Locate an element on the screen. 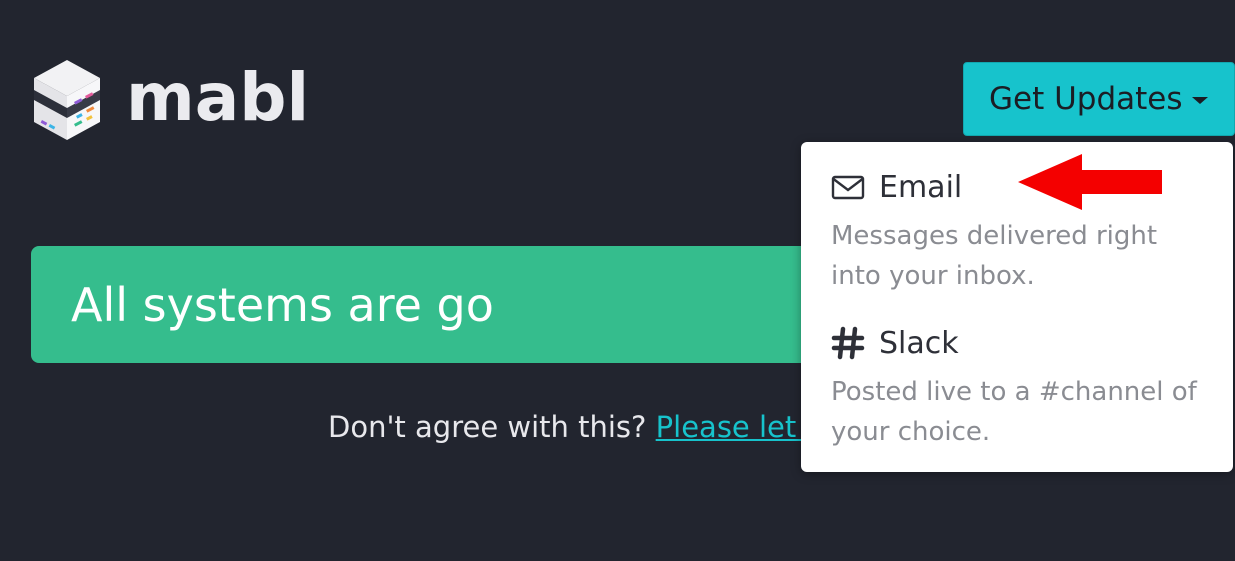 The image size is (1235, 561). feedback-link: Please let u is located at coordinates (740, 427).